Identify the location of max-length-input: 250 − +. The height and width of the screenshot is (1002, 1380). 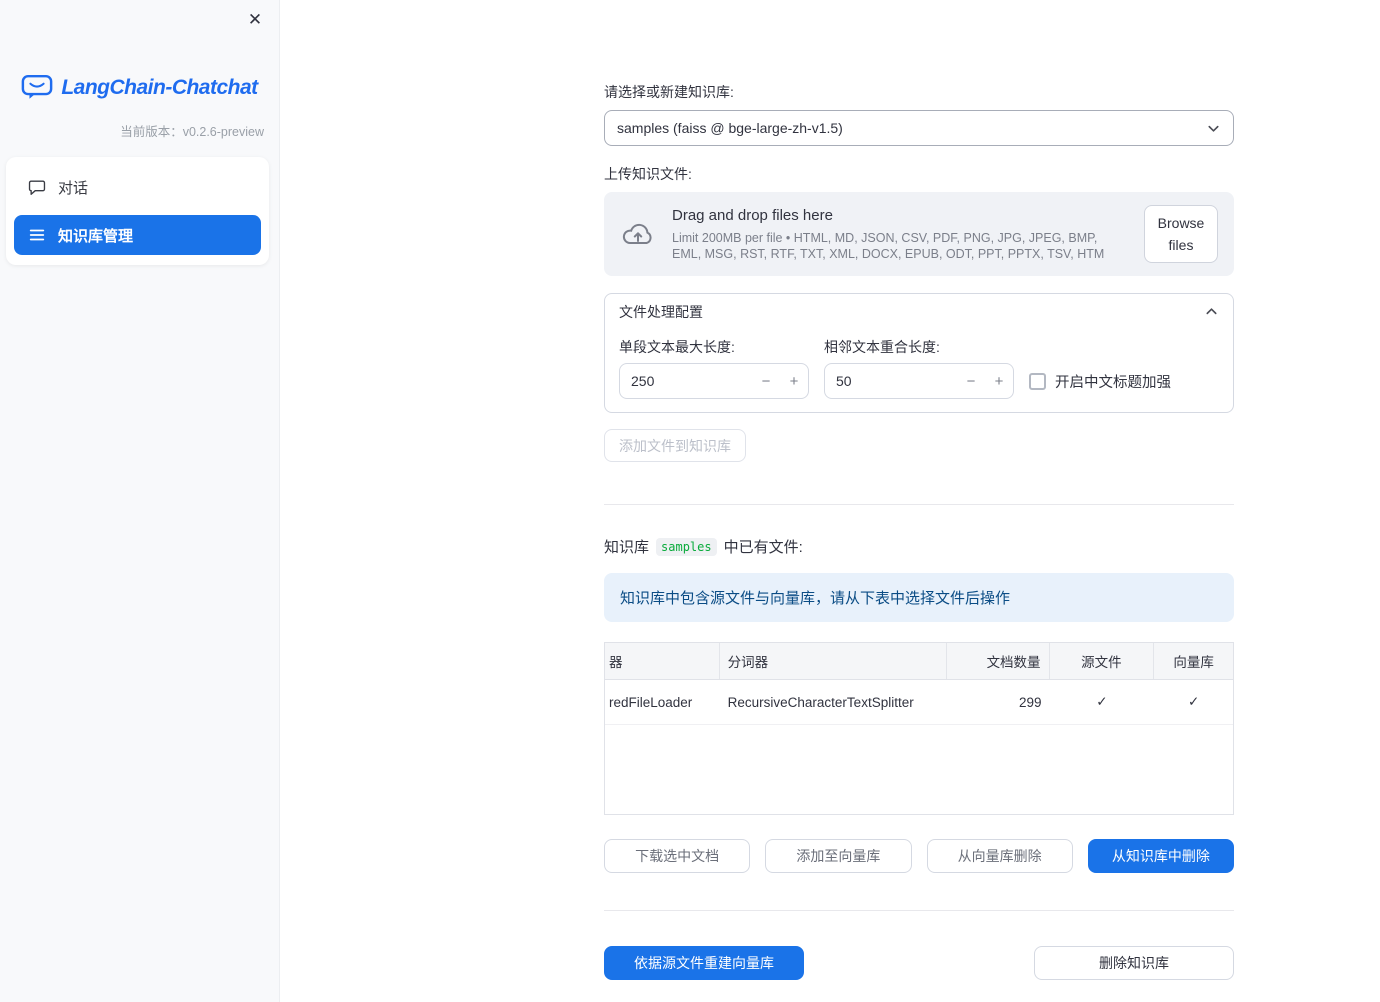
(714, 381).